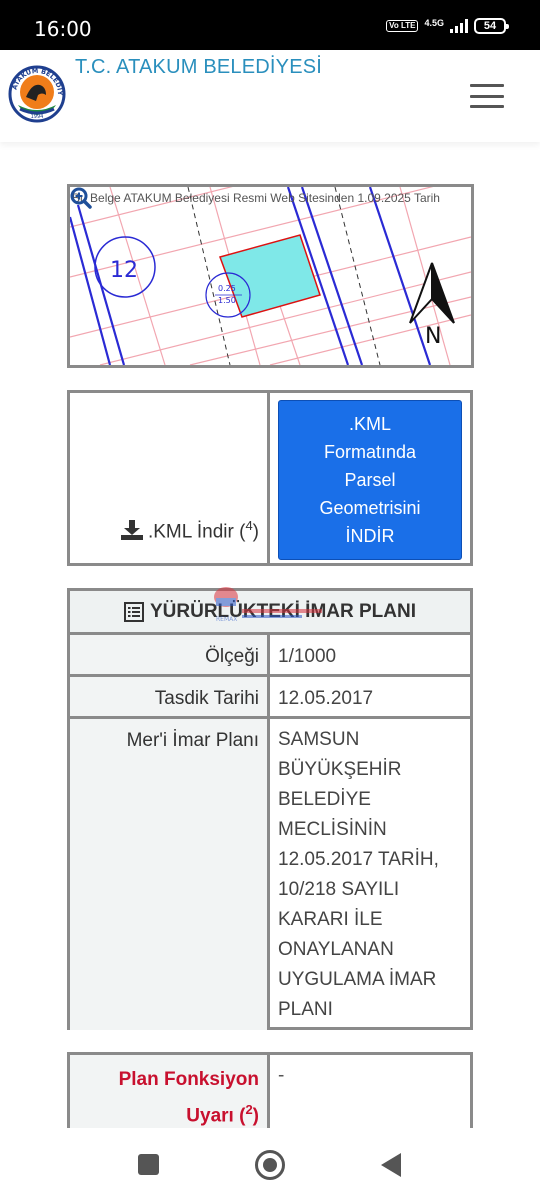  I want to click on kml-download-label: .KML İndir (4), so click(203, 529).